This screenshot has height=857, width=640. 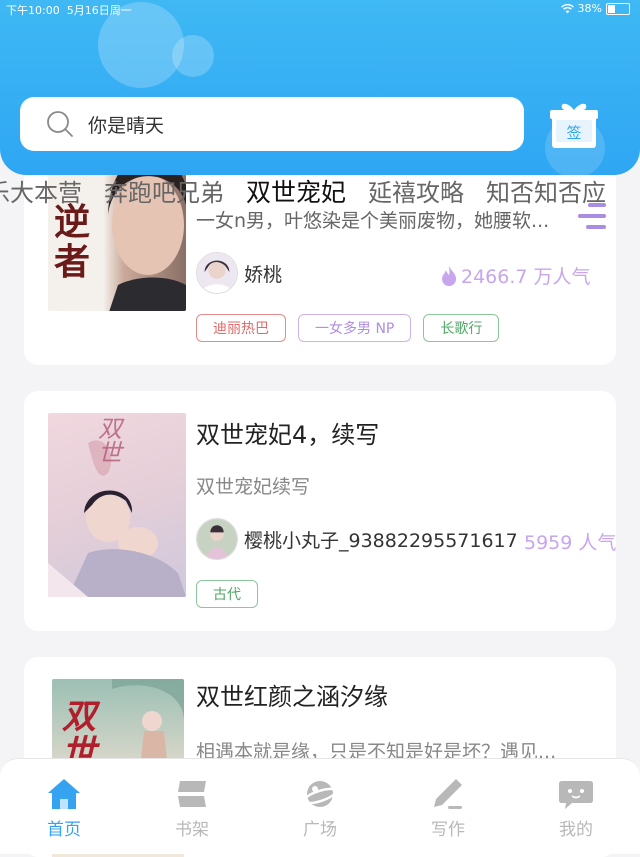 I want to click on tab-item: 乐大本营, so click(x=41, y=193).